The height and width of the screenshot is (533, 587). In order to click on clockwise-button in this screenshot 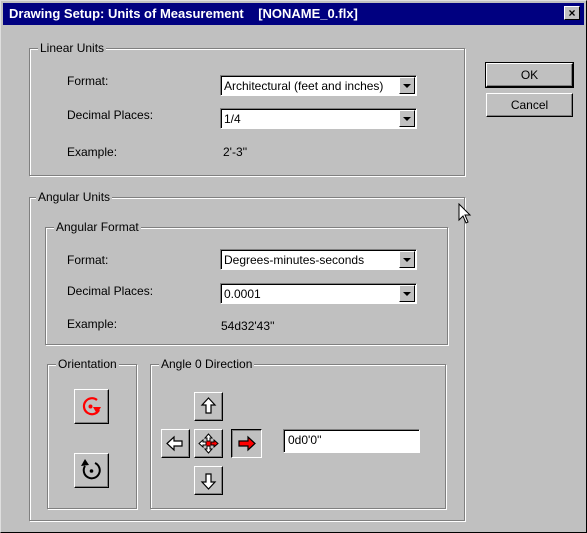, I will do `click(91, 406)`.